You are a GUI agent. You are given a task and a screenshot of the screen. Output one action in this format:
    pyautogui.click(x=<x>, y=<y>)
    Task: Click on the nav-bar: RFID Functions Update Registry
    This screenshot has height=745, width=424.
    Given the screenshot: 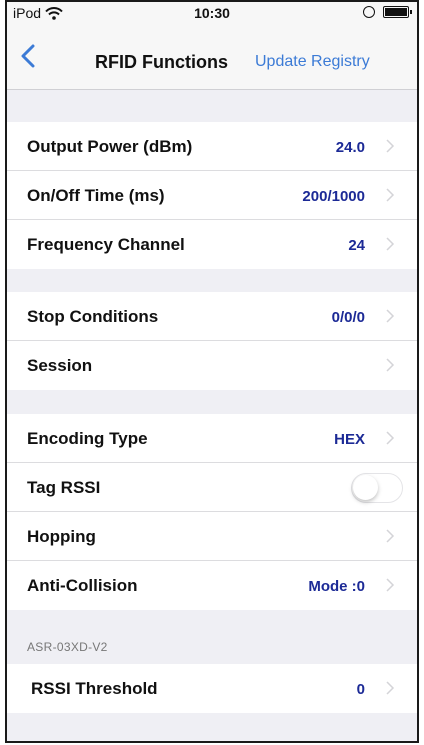 What is the action you would take?
    pyautogui.click(x=212, y=57)
    